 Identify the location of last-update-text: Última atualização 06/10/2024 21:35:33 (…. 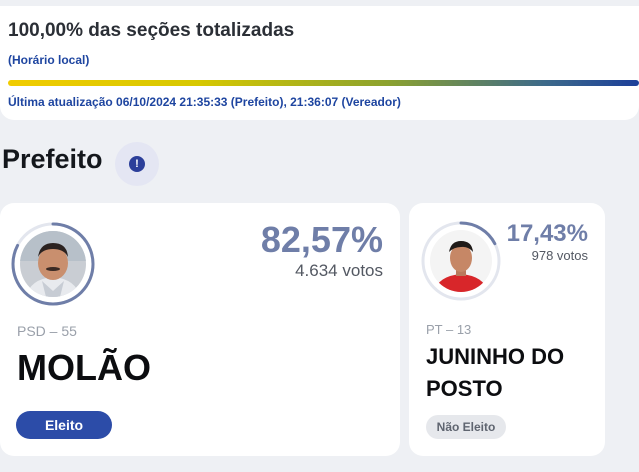
(204, 102).